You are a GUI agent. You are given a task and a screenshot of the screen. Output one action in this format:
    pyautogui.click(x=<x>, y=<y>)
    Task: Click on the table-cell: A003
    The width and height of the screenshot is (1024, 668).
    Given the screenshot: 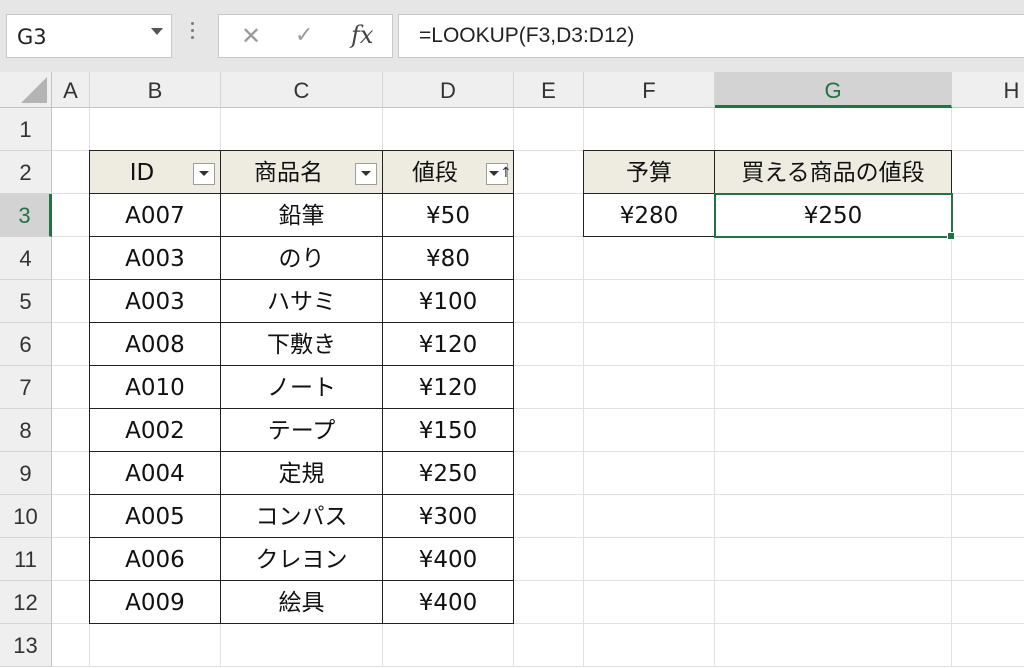 What is the action you would take?
    pyautogui.click(x=155, y=258)
    